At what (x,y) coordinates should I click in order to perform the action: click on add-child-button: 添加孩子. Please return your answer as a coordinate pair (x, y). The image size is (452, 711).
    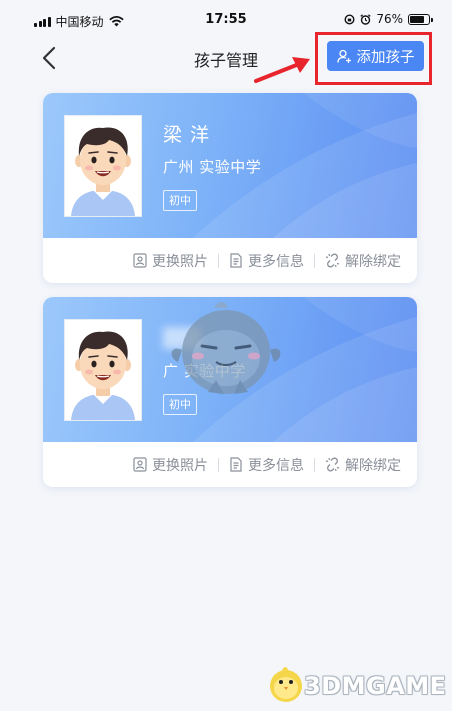
    Looking at the image, I should click on (375, 56).